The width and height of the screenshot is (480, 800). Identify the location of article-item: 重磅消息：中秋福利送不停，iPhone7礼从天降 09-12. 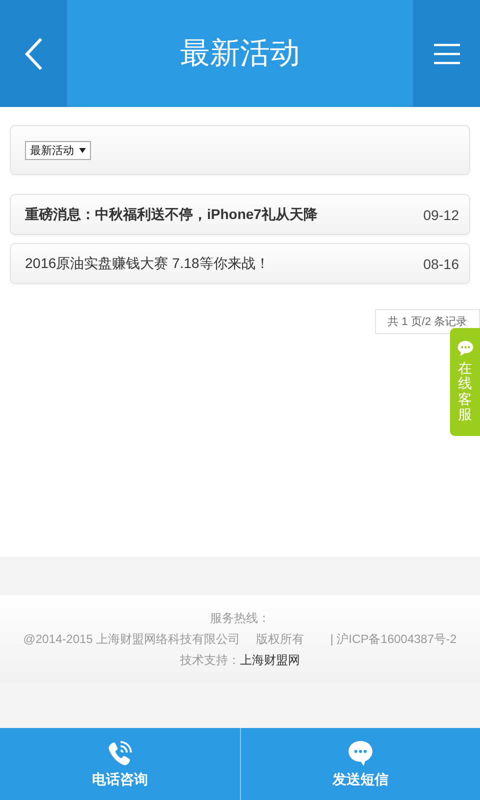
(240, 214).